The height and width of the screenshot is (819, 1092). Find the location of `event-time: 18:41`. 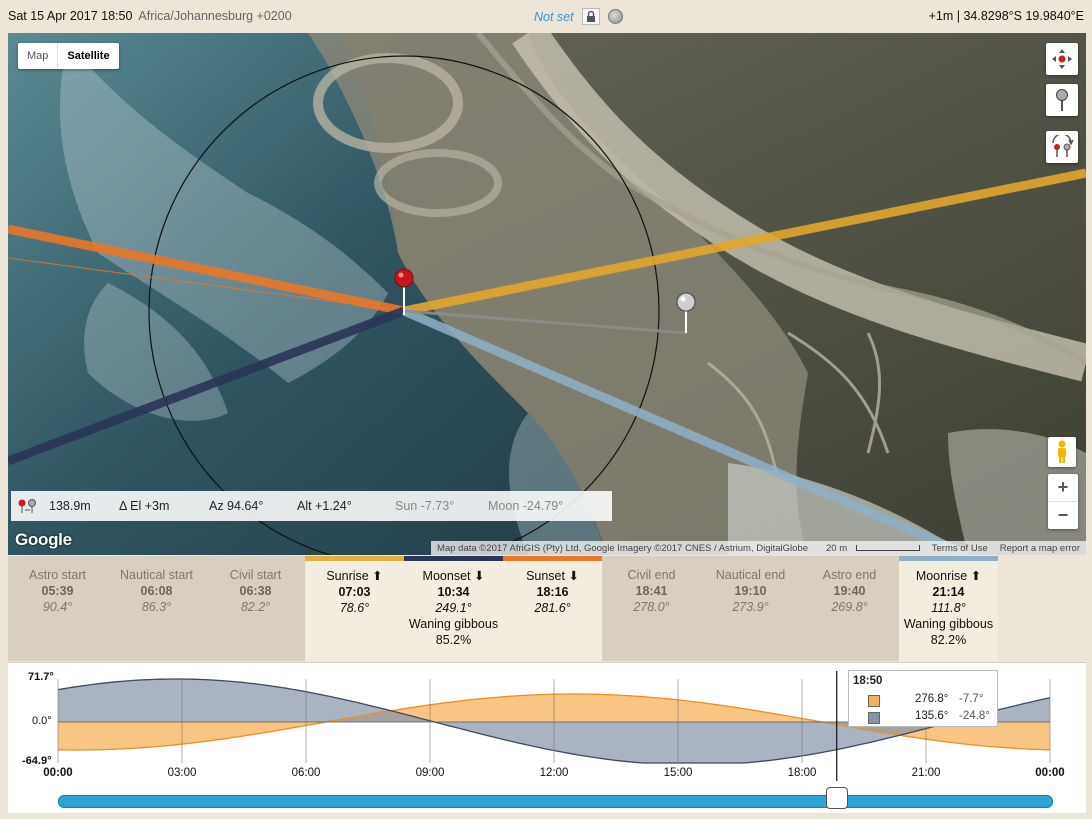

event-time: 18:41 is located at coordinates (651, 591).